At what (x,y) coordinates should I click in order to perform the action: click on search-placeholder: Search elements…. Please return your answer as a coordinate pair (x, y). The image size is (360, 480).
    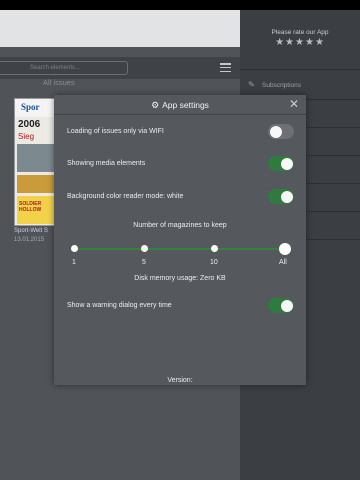
    Looking at the image, I should click on (56, 68).